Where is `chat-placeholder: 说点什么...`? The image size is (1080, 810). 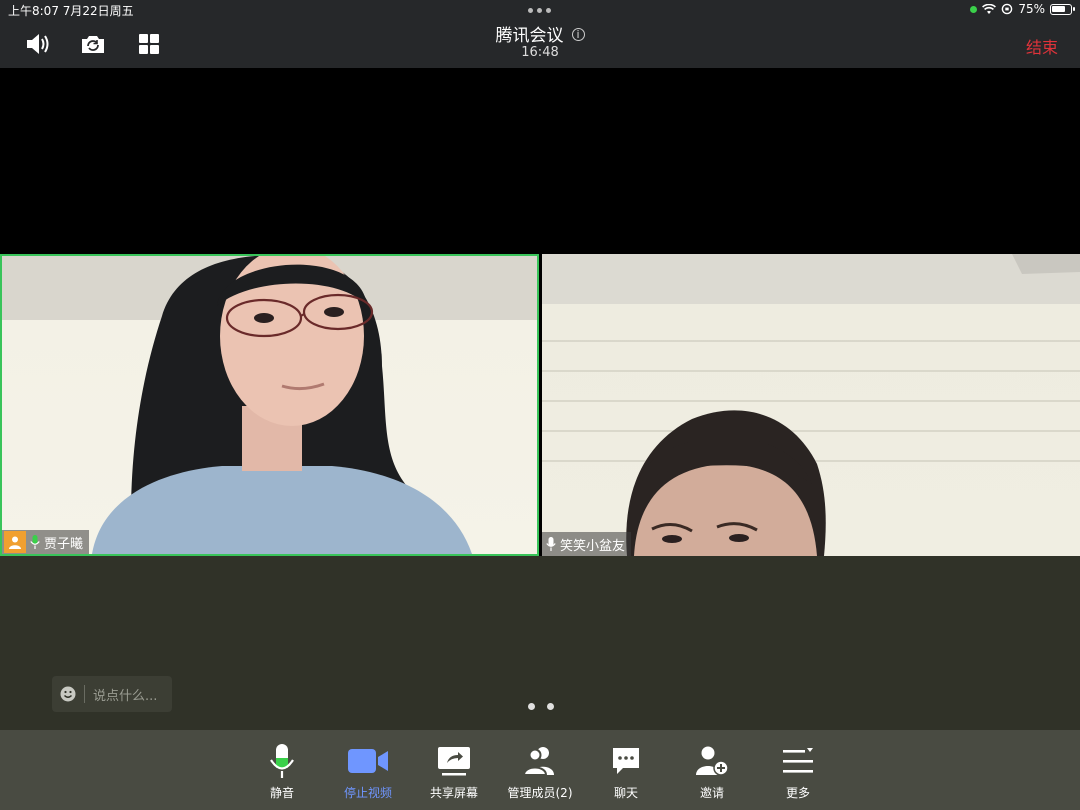
chat-placeholder: 说点什么... is located at coordinates (125, 696).